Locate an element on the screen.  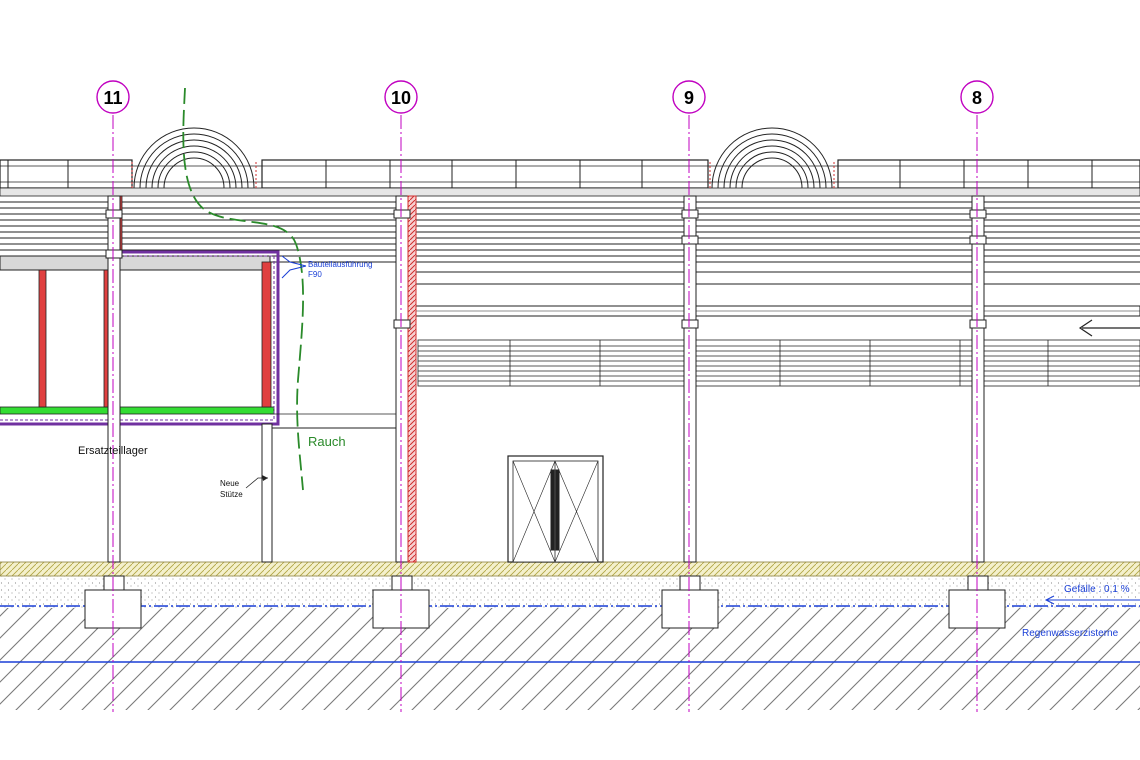
direction-arrow is located at coordinates (1109, 328).